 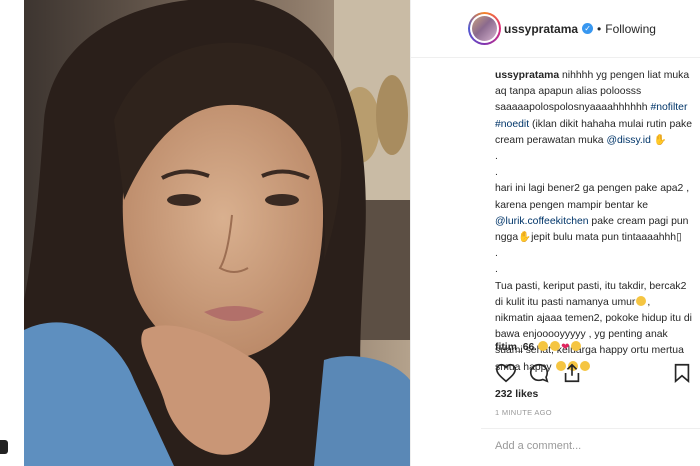 What do you see at coordinates (512, 124) in the screenshot?
I see `hashtag-link: #noedit` at bounding box center [512, 124].